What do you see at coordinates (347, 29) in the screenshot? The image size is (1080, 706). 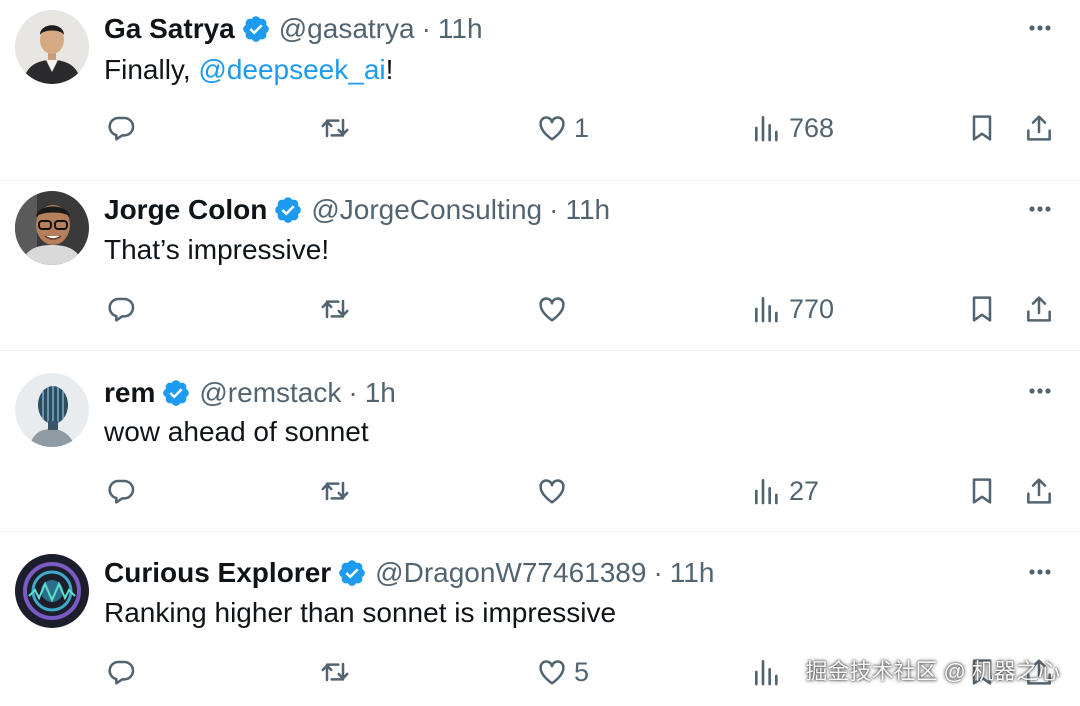 I see `user-handle: @gasatrya` at bounding box center [347, 29].